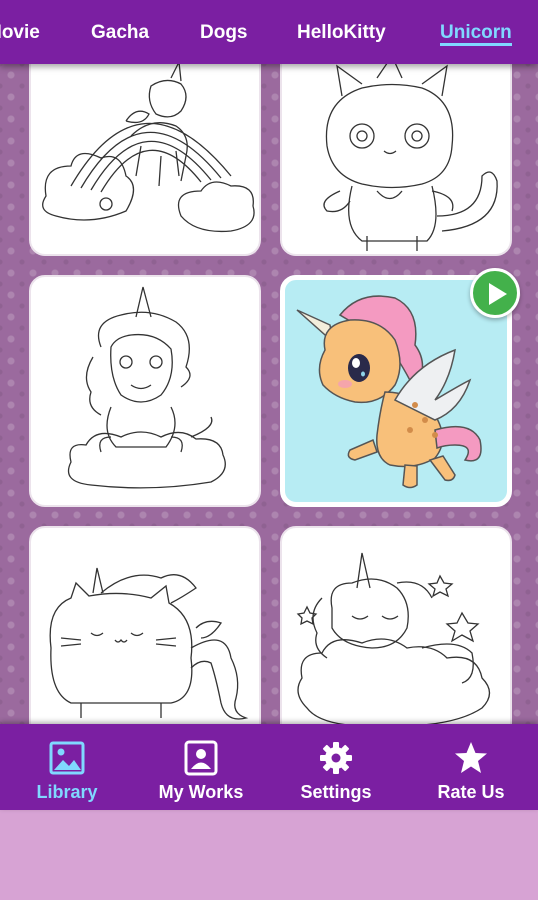 The width and height of the screenshot is (538, 900). I want to click on nav-rate-us-label: Rate Us, so click(471, 792).